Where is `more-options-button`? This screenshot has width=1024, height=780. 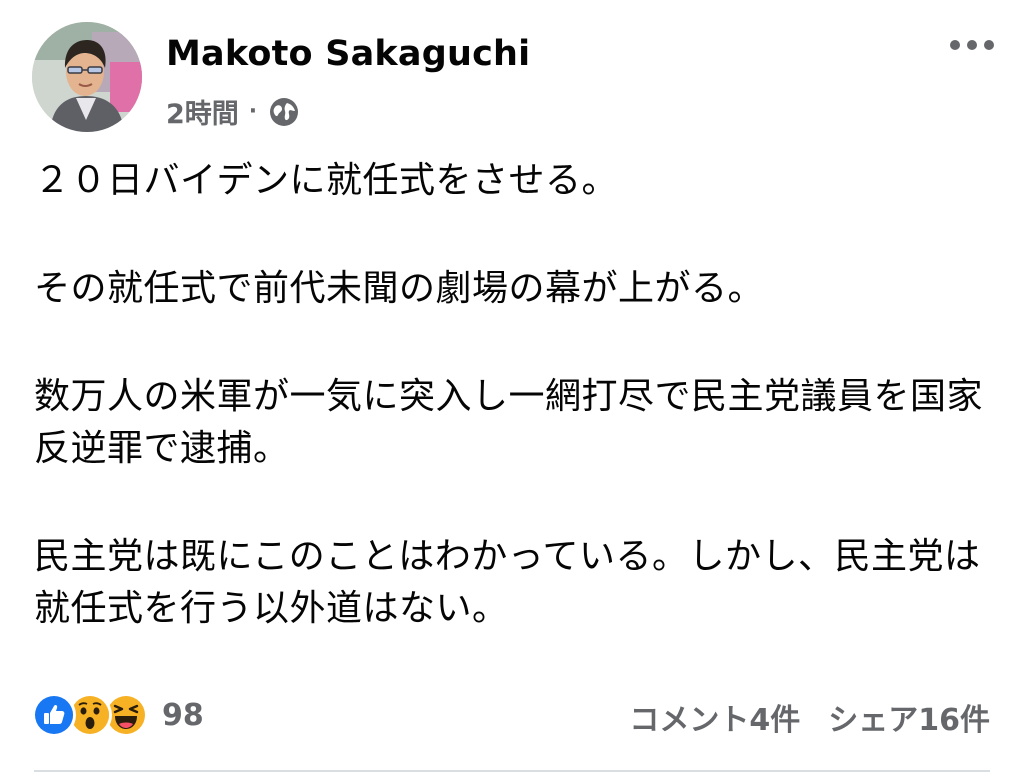 more-options-button is located at coordinates (972, 45).